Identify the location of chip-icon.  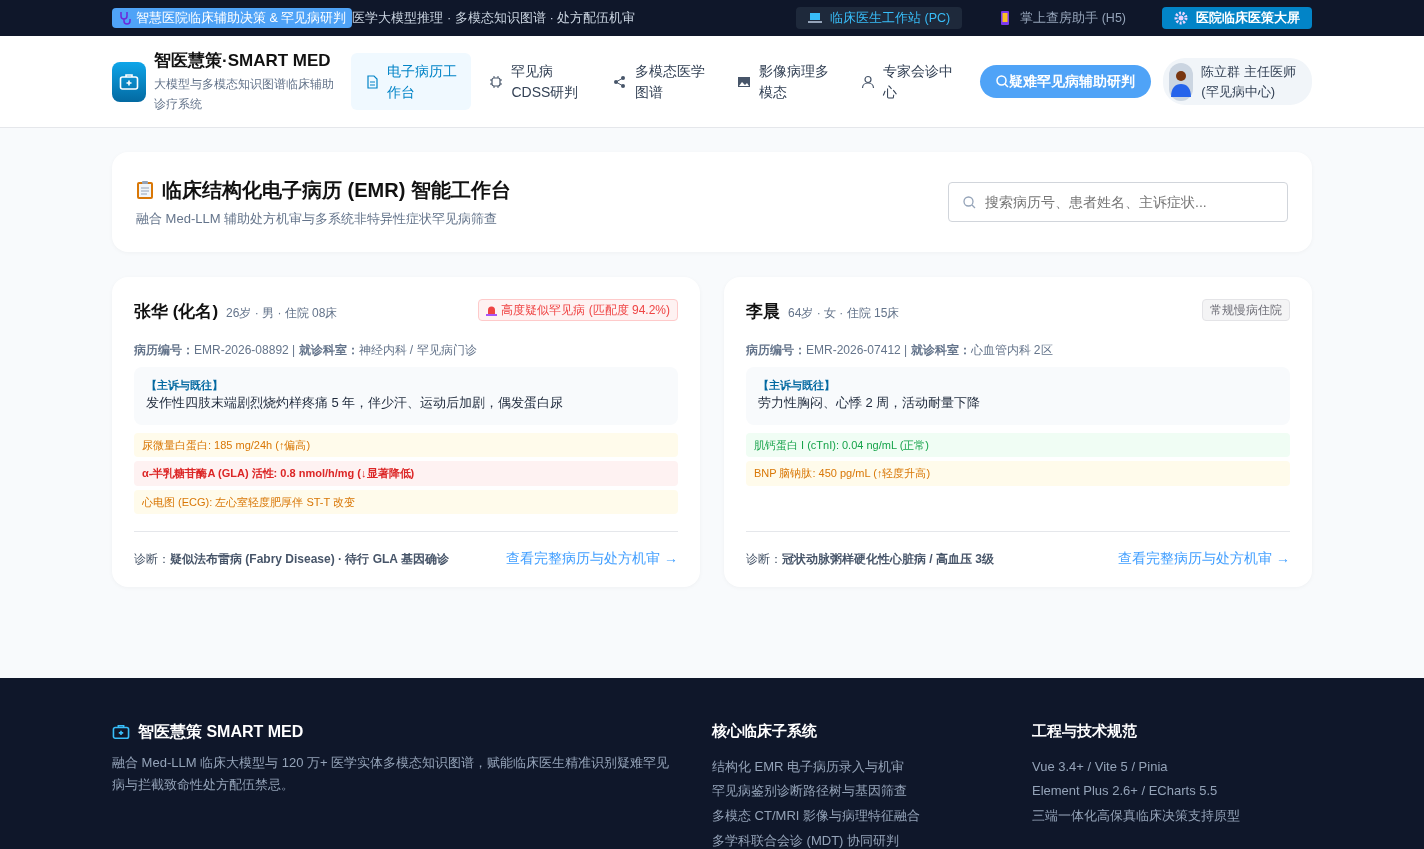
(496, 81).